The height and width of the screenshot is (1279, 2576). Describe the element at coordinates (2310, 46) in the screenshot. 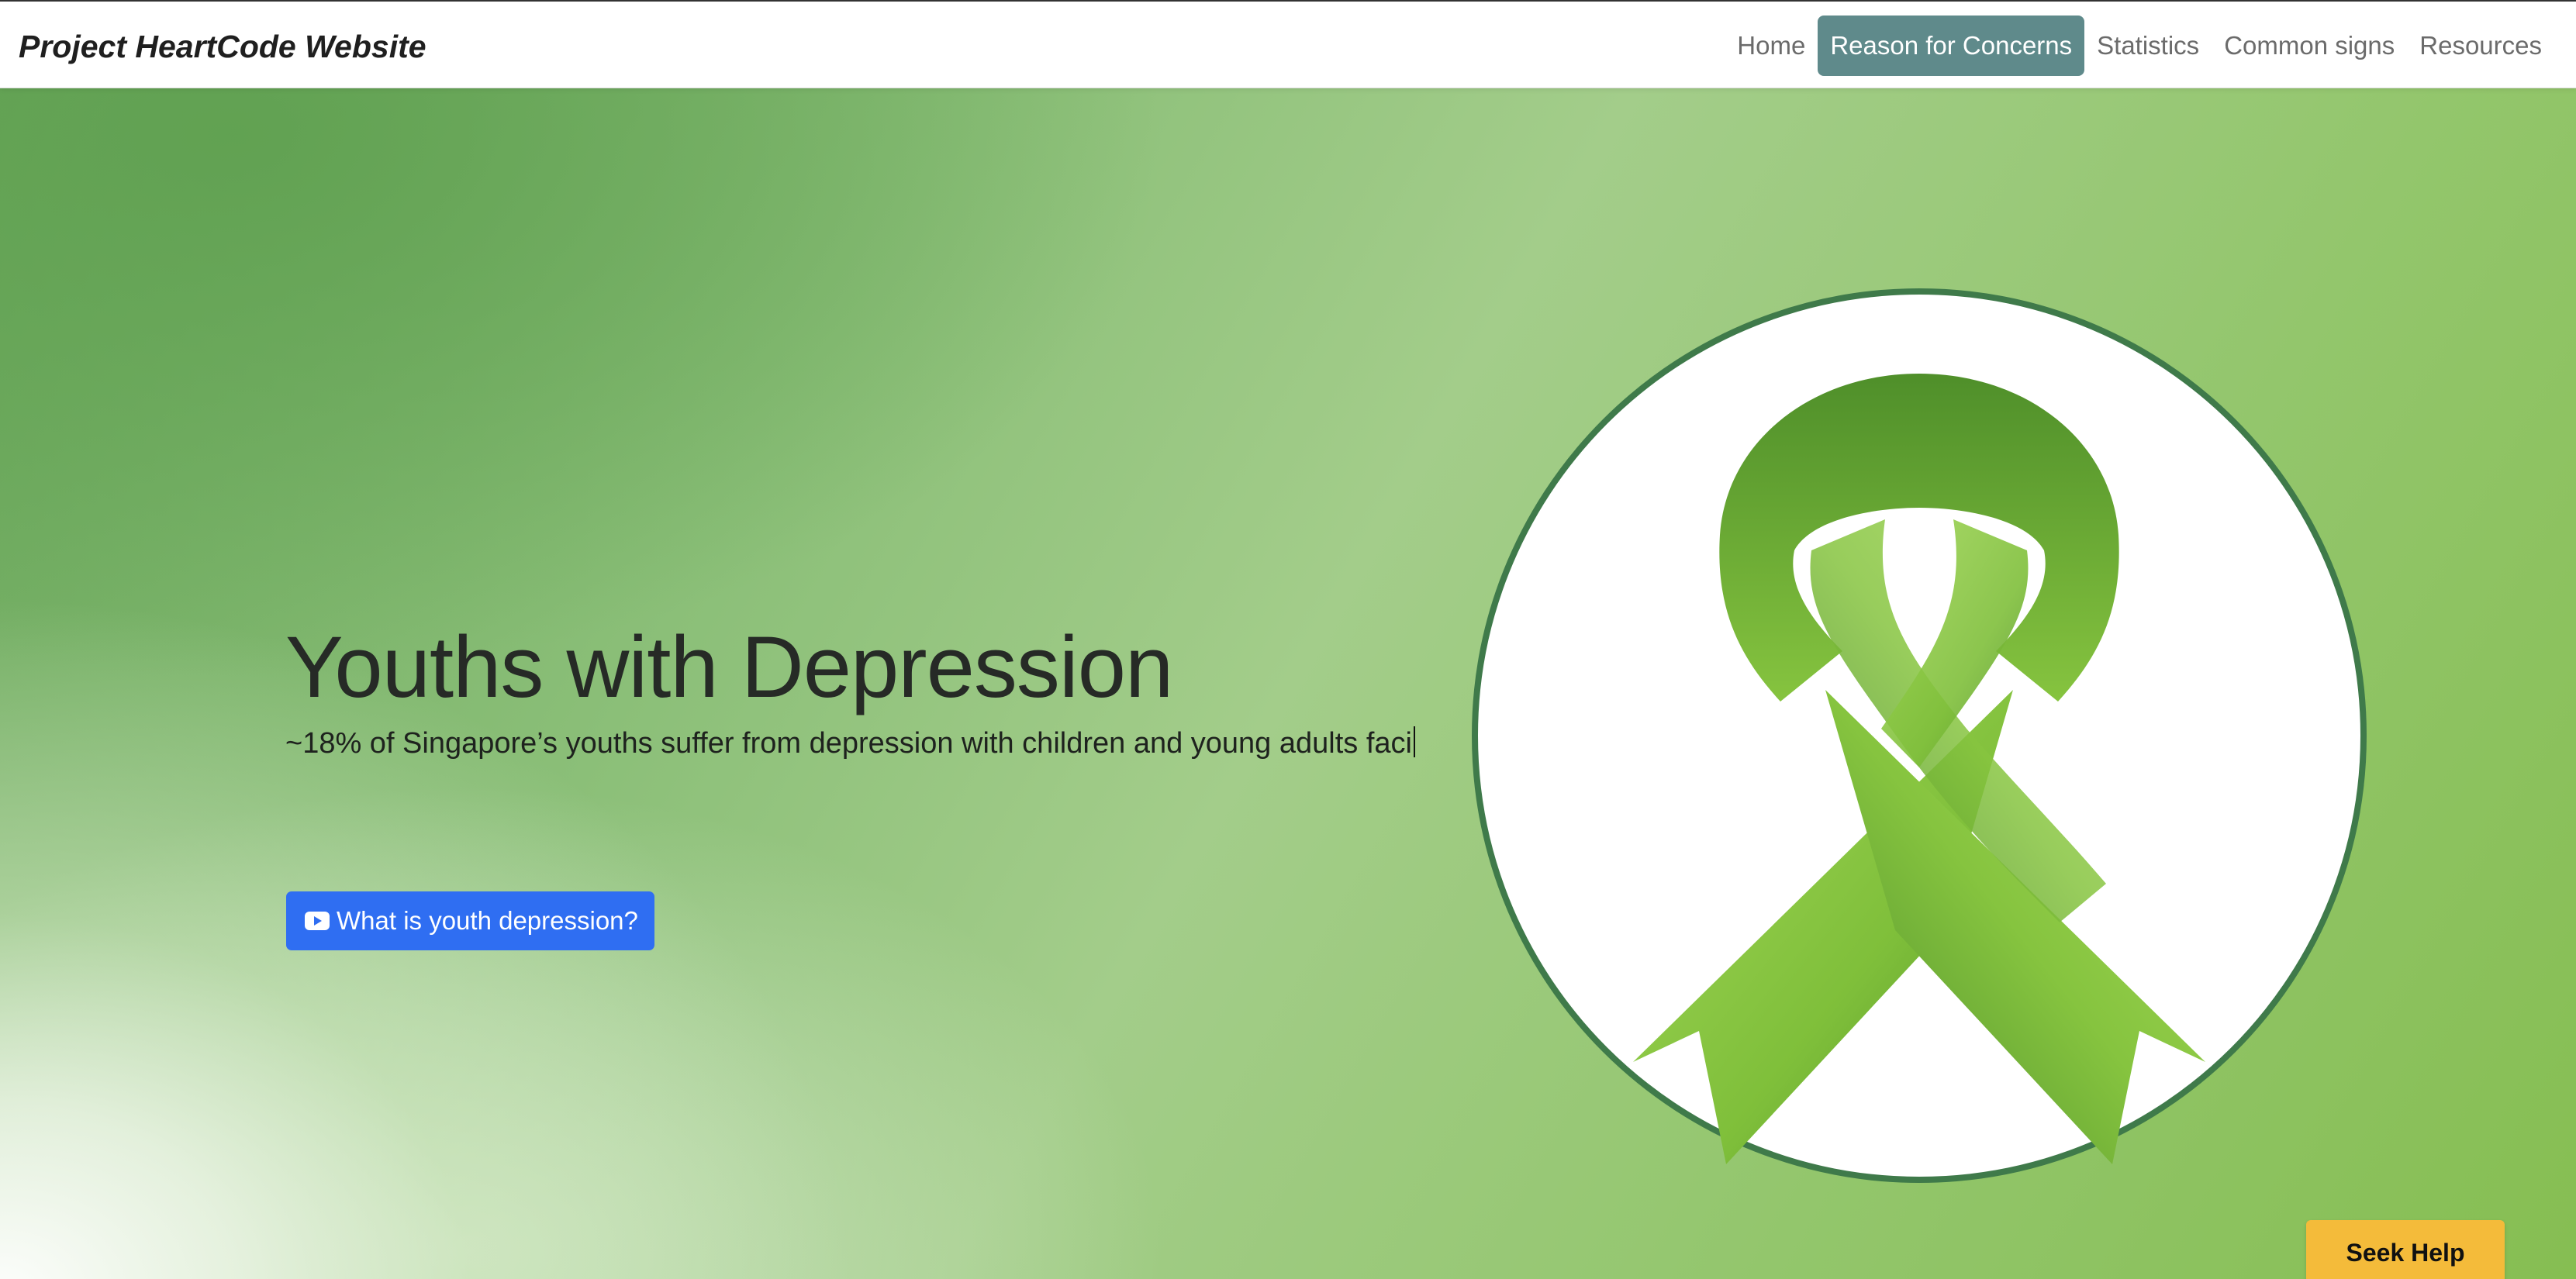

I see `nav-common-signs: Common signs` at that location.